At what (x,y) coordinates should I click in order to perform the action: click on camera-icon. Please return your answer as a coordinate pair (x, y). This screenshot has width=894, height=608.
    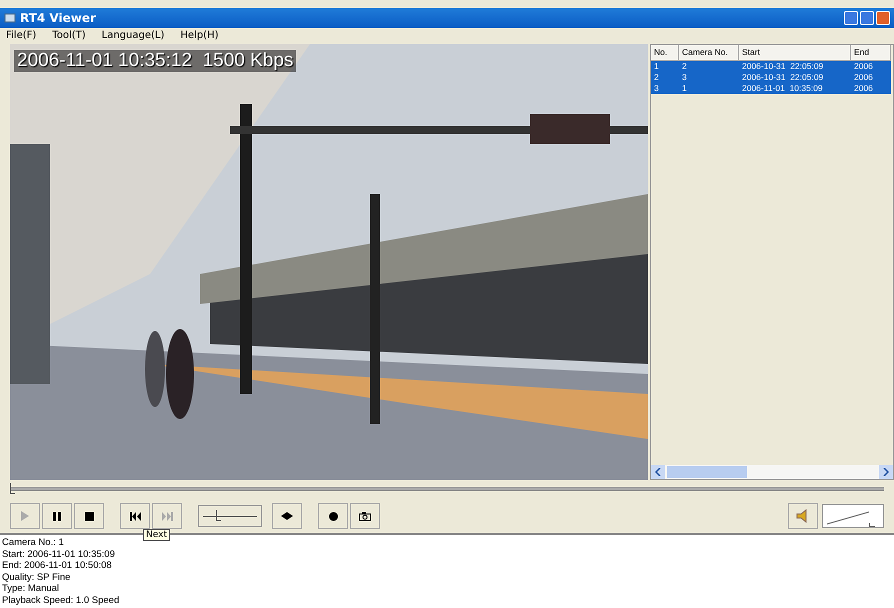
    Looking at the image, I should click on (365, 516).